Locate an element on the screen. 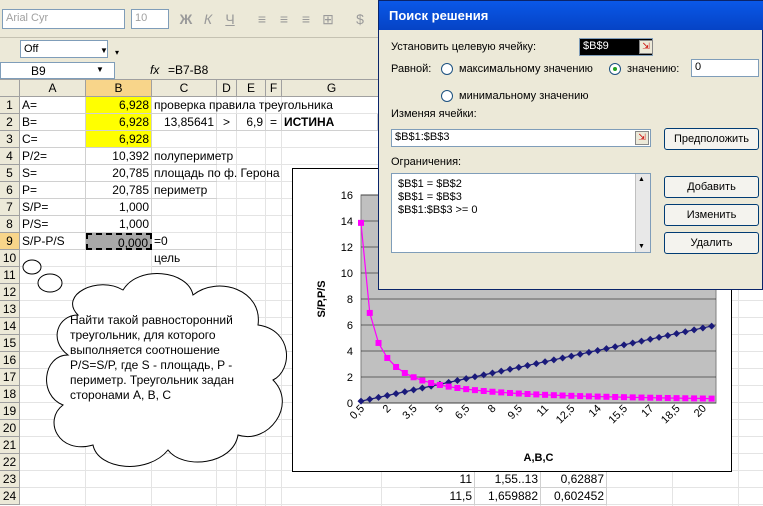 Image resolution: width=763 pixels, height=506 pixels. row-header: 18 is located at coordinates (10, 394).